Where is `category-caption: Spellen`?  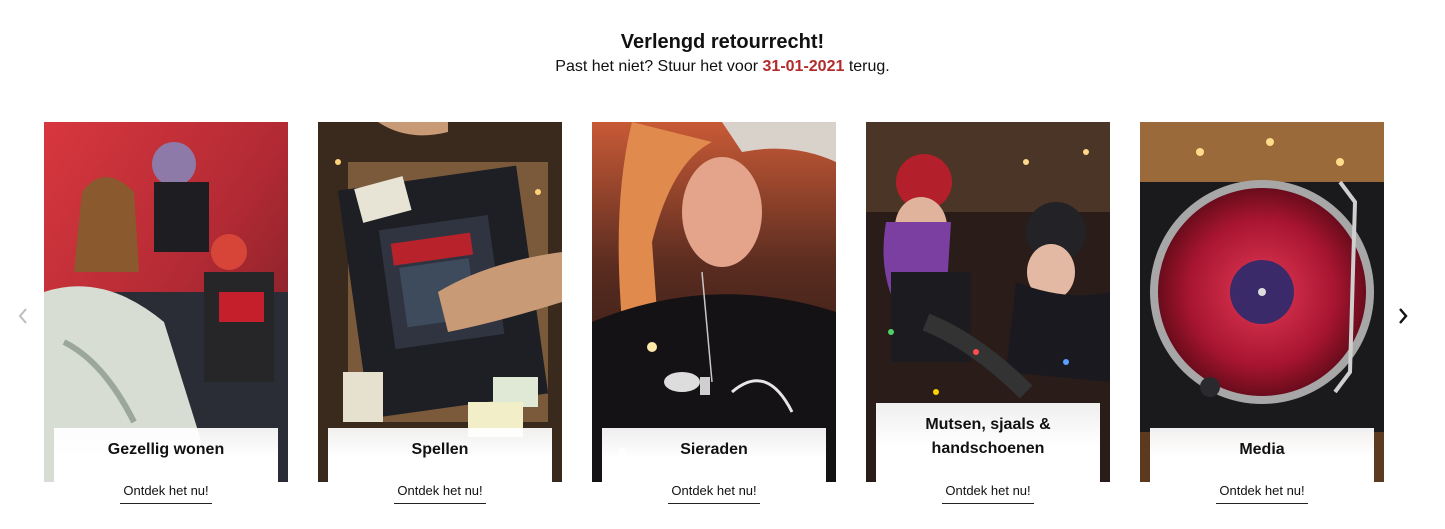
category-caption: Spellen is located at coordinates (440, 455).